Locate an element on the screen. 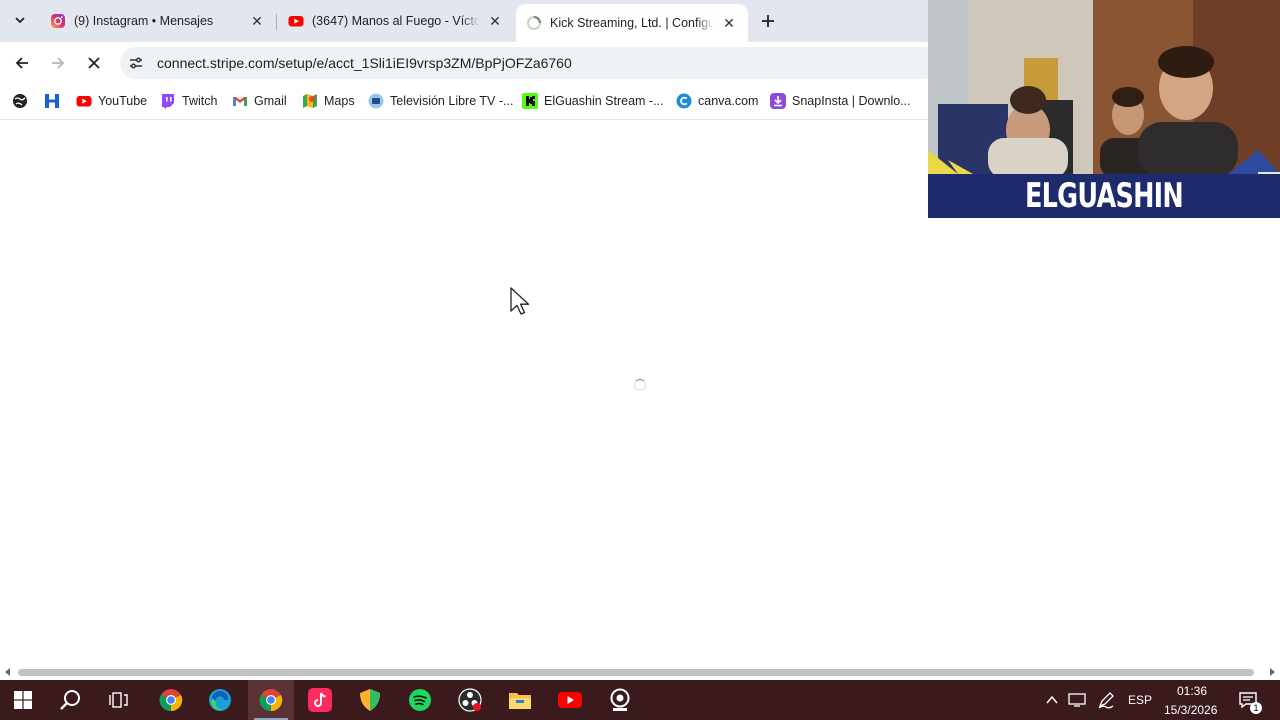 This screenshot has width=1280, height=720. taskbar-file-explorer is located at coordinates (520, 700).